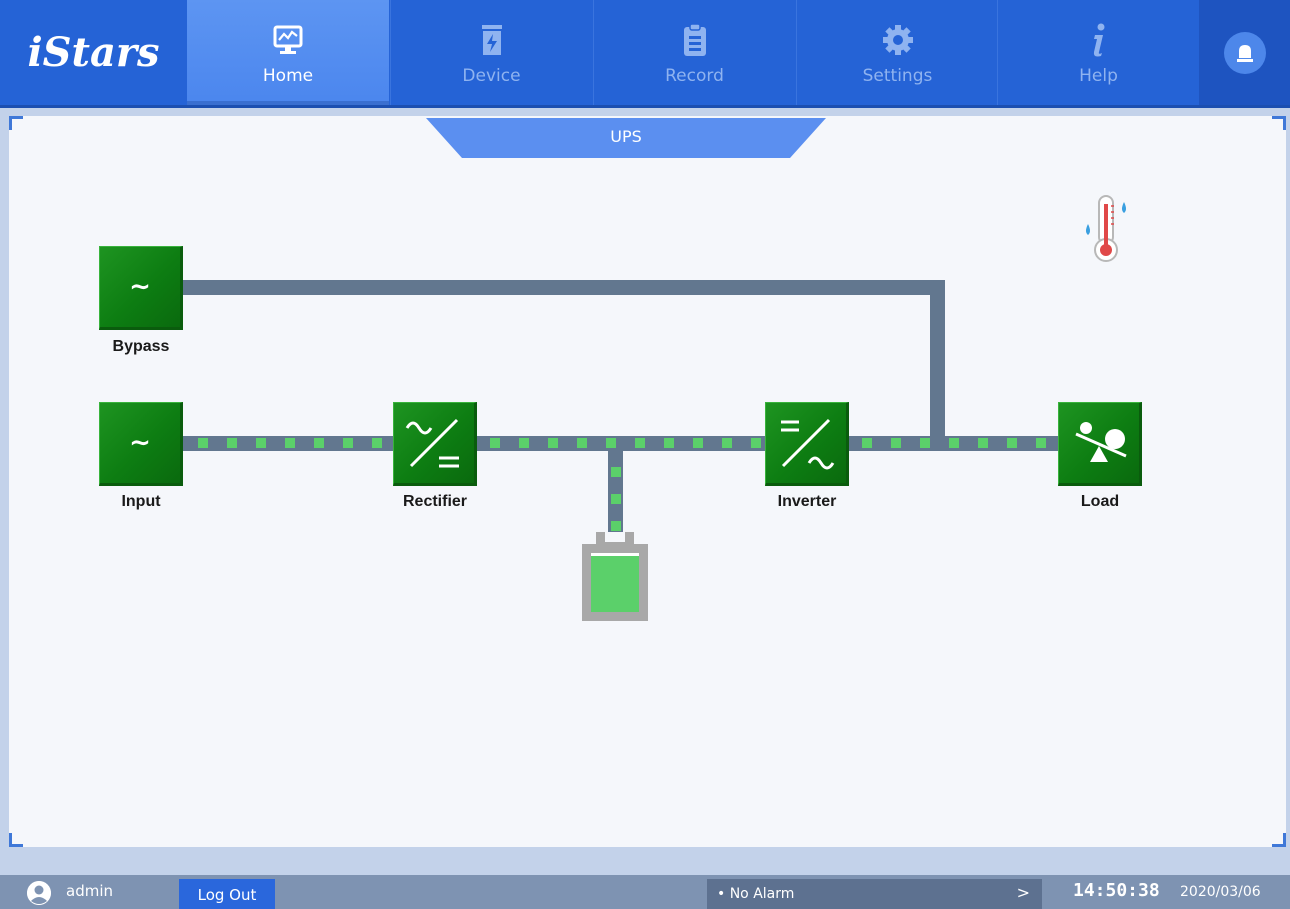 The width and height of the screenshot is (1290, 909). Describe the element at coordinates (435, 501) in the screenshot. I see `rectifier-label: Rectifier` at that location.